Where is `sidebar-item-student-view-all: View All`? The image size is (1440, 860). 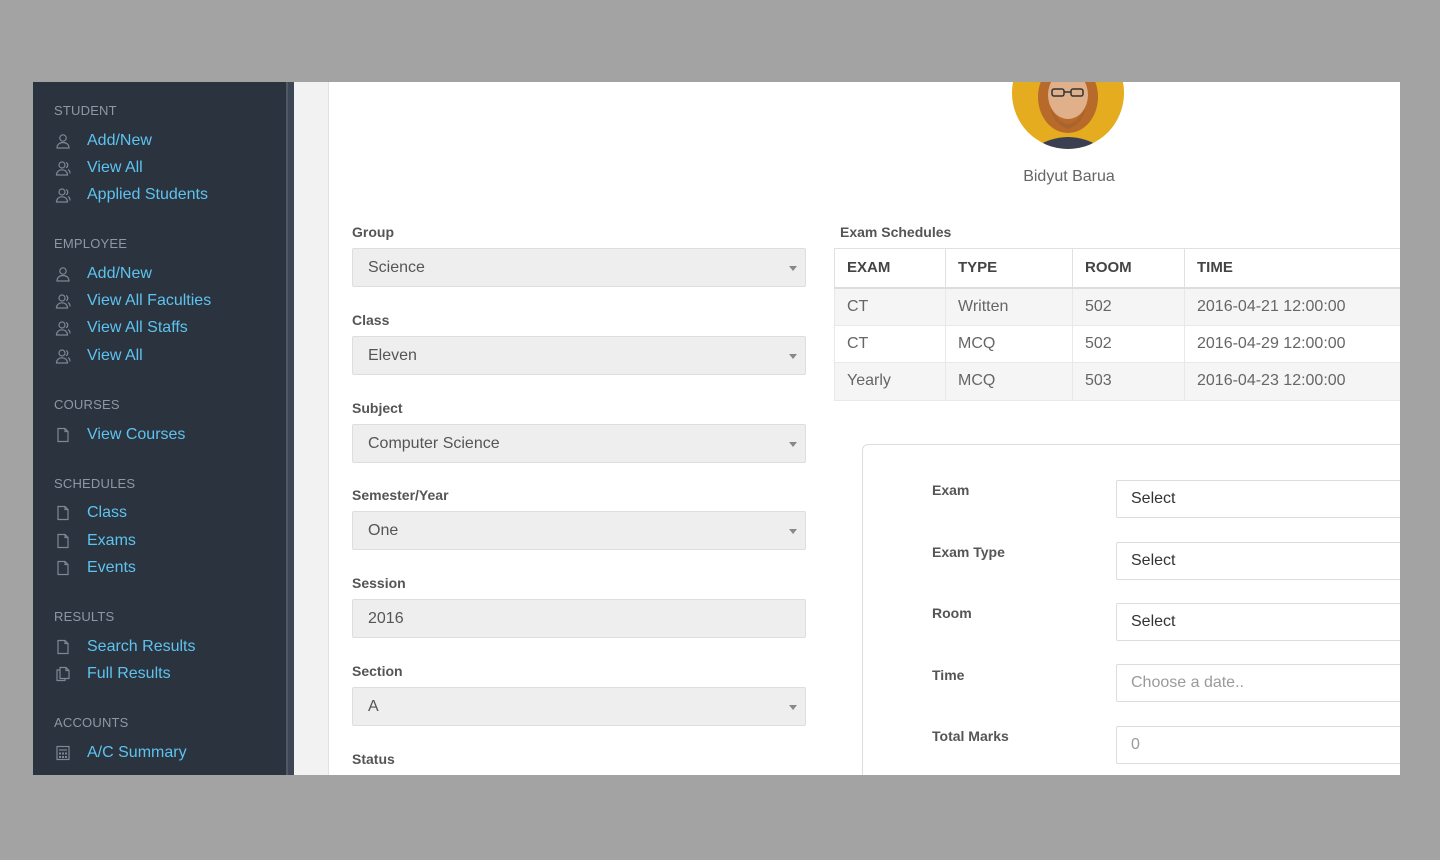
sidebar-item-student-view-all: View All is located at coordinates (98, 168).